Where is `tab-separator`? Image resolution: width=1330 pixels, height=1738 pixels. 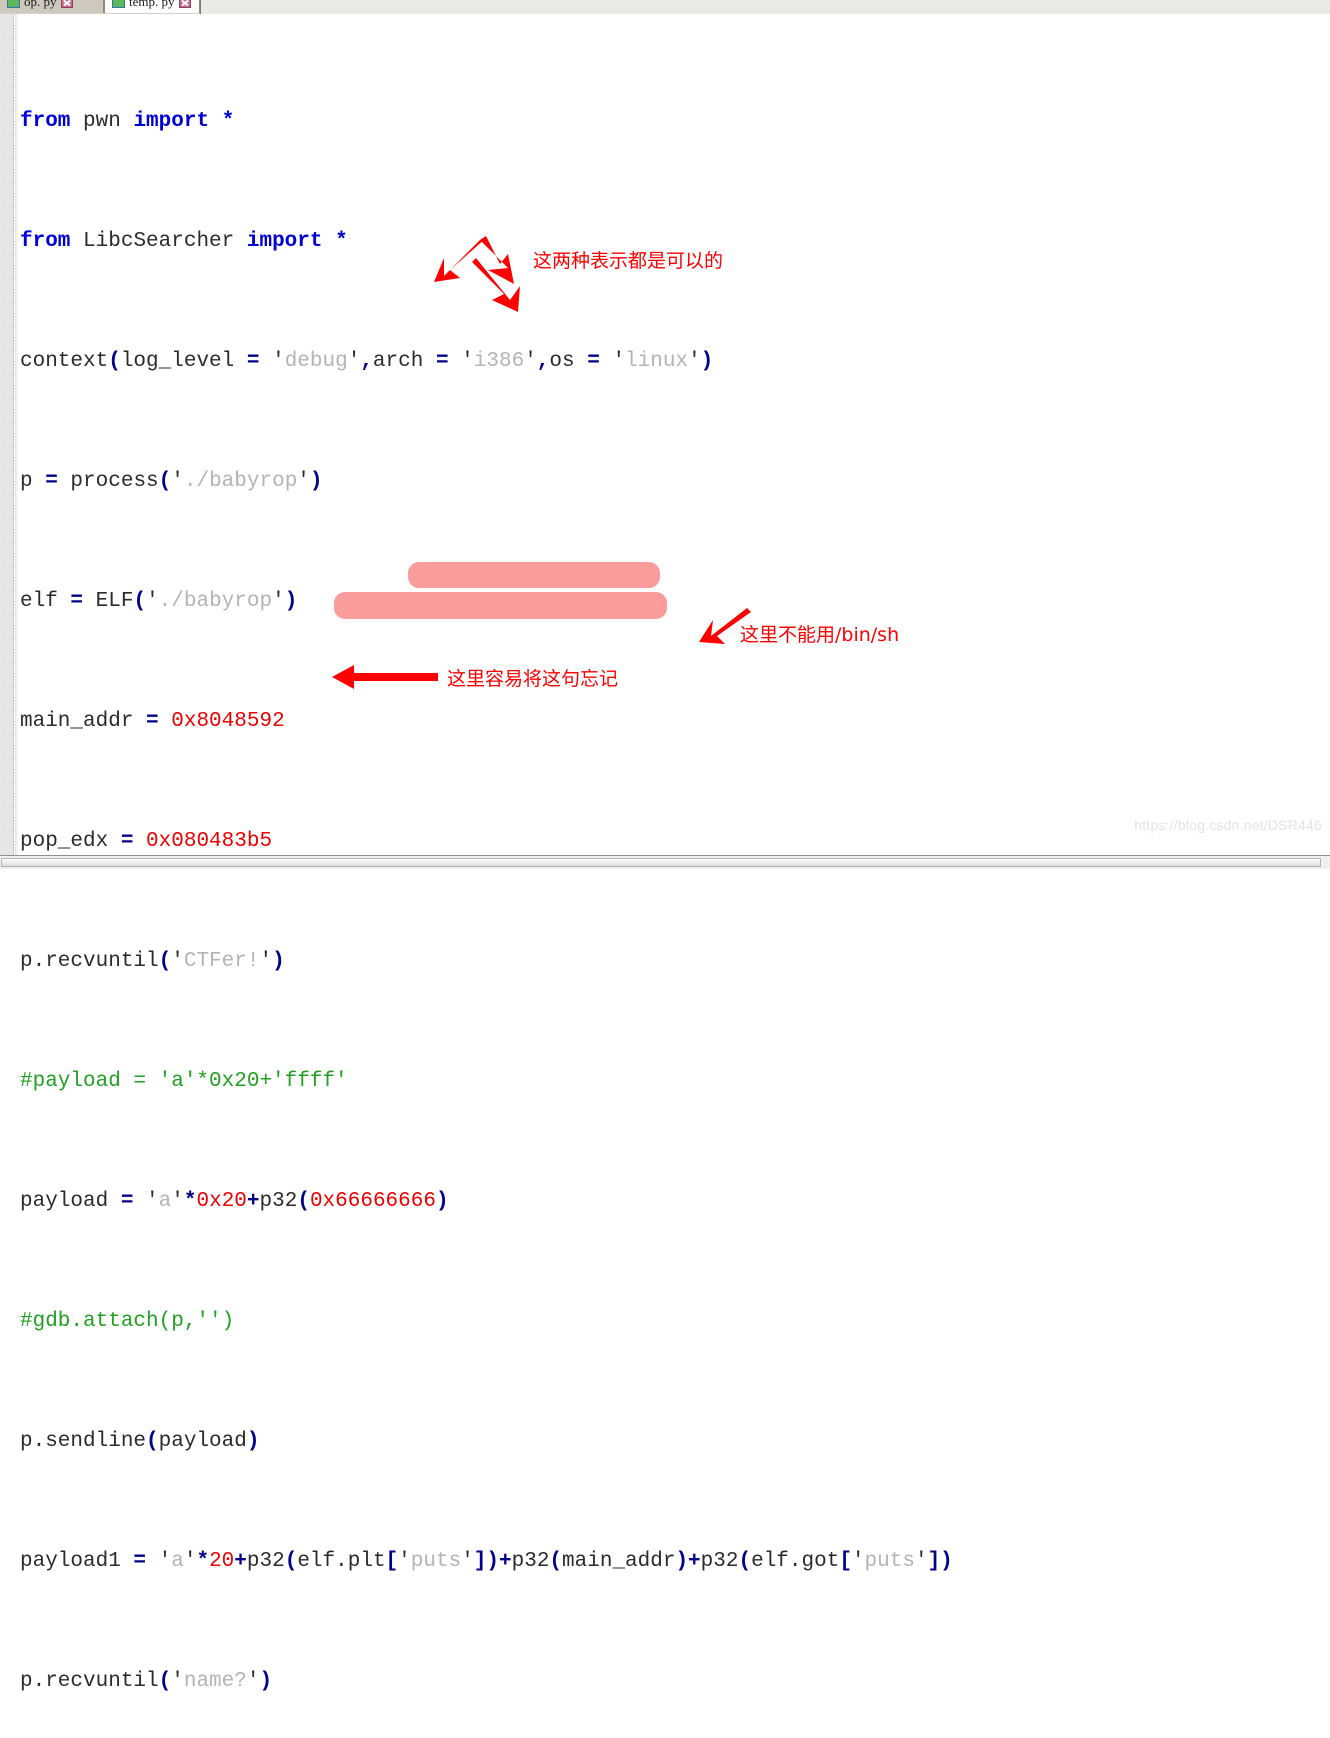
tab-separator is located at coordinates (200, 7).